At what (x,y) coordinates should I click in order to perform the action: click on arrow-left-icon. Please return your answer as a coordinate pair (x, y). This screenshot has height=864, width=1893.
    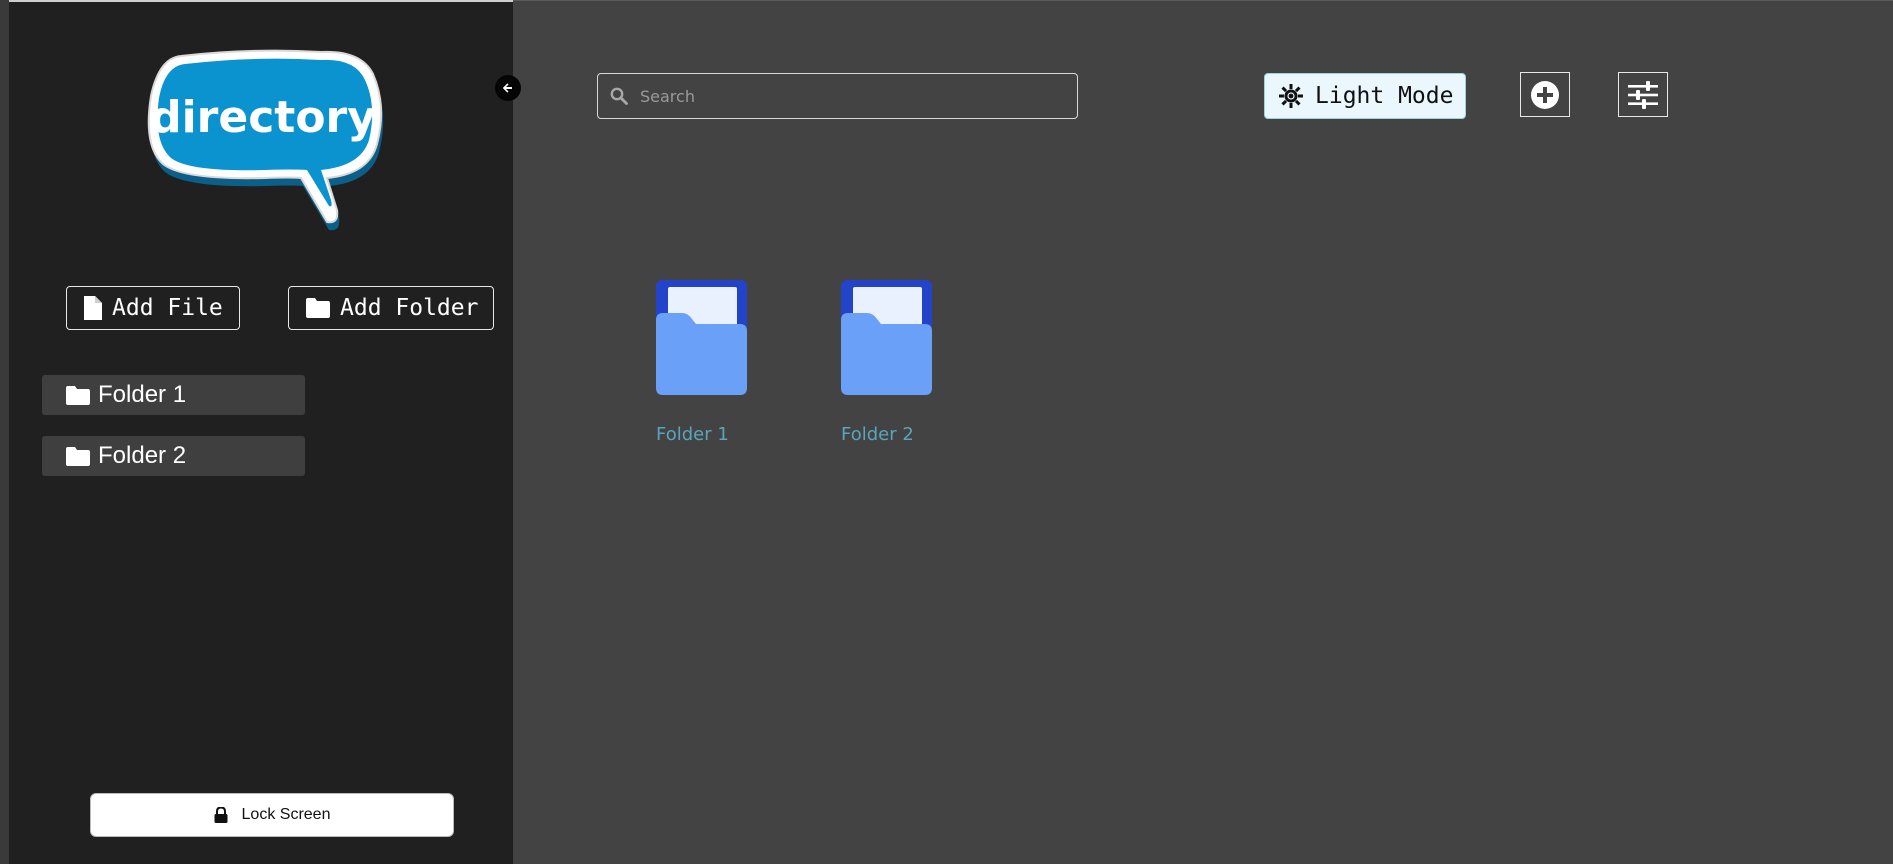
    Looking at the image, I should click on (507, 88).